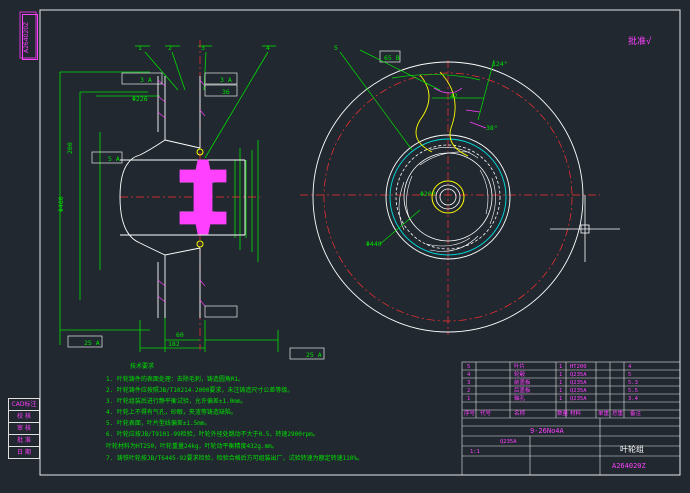  Describe the element at coordinates (520, 413) in the screenshot. I see `title-cell: 名称` at that location.